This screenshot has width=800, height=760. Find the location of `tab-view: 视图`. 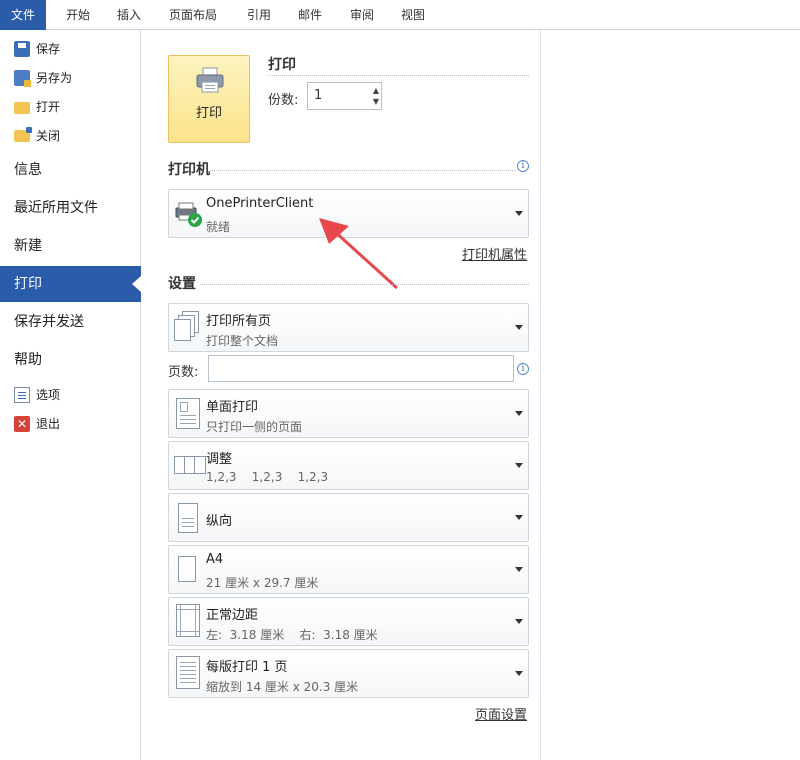

tab-view: 视图 is located at coordinates (413, 15).